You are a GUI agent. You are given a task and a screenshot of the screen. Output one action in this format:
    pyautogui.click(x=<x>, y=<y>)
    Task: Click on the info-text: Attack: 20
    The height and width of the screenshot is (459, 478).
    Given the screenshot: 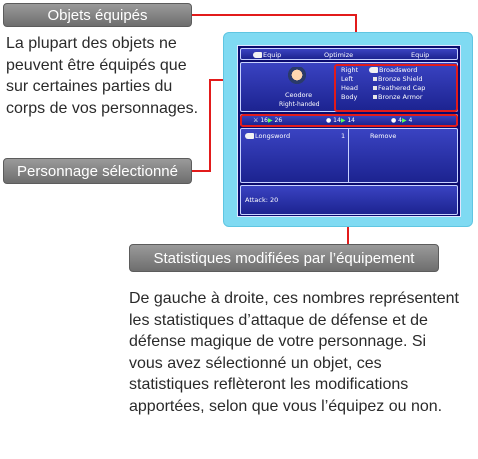 What is the action you would take?
    pyautogui.click(x=262, y=200)
    